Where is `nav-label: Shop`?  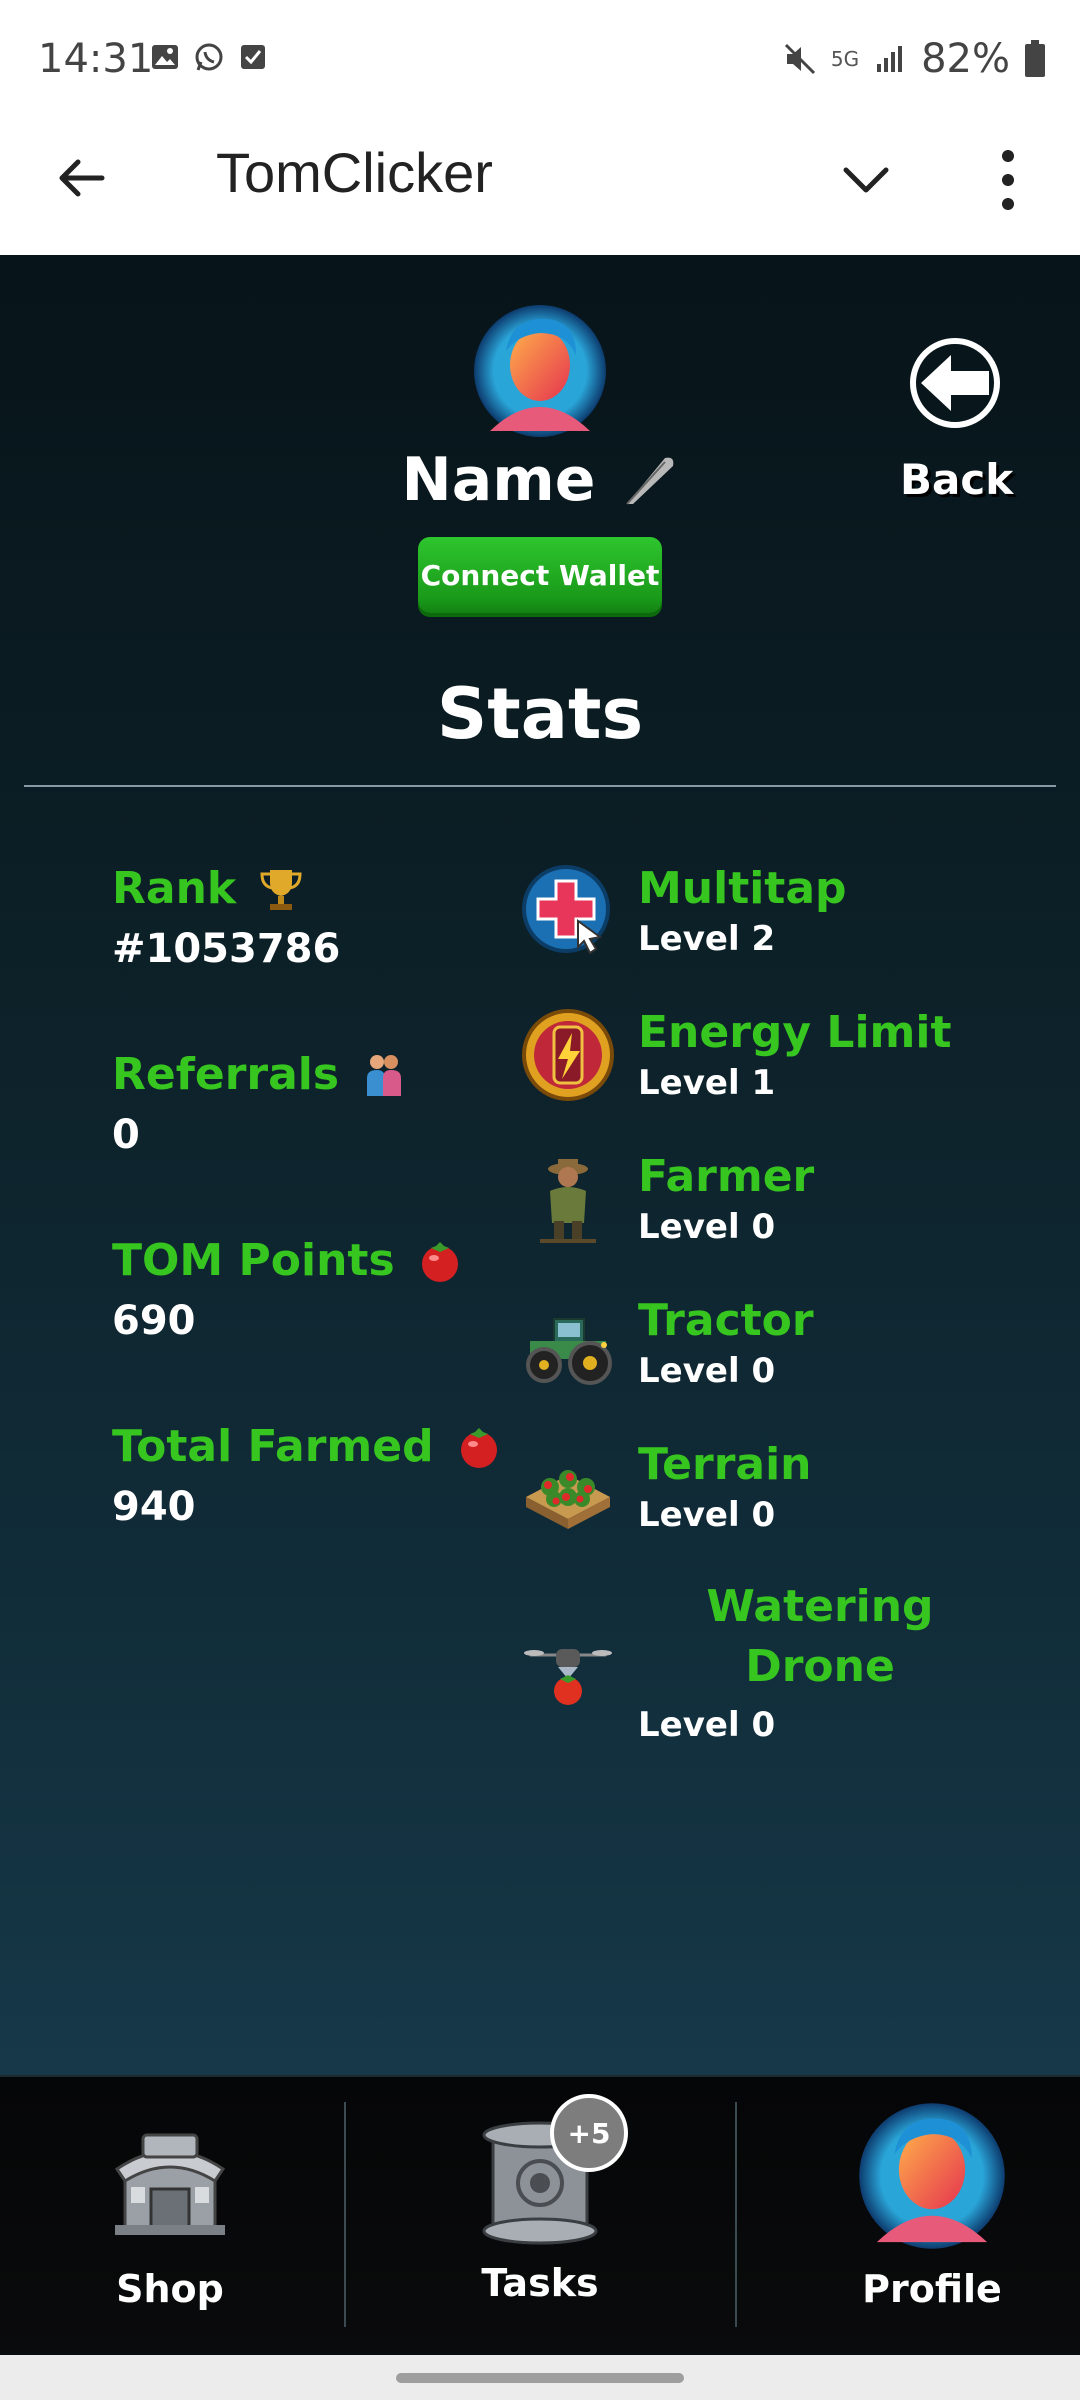 nav-label: Shop is located at coordinates (170, 2289).